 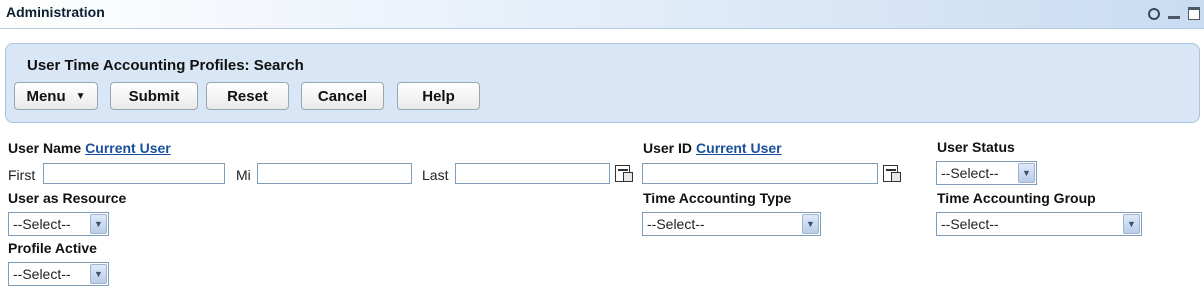 I want to click on refresh-icon, so click(x=1154, y=13).